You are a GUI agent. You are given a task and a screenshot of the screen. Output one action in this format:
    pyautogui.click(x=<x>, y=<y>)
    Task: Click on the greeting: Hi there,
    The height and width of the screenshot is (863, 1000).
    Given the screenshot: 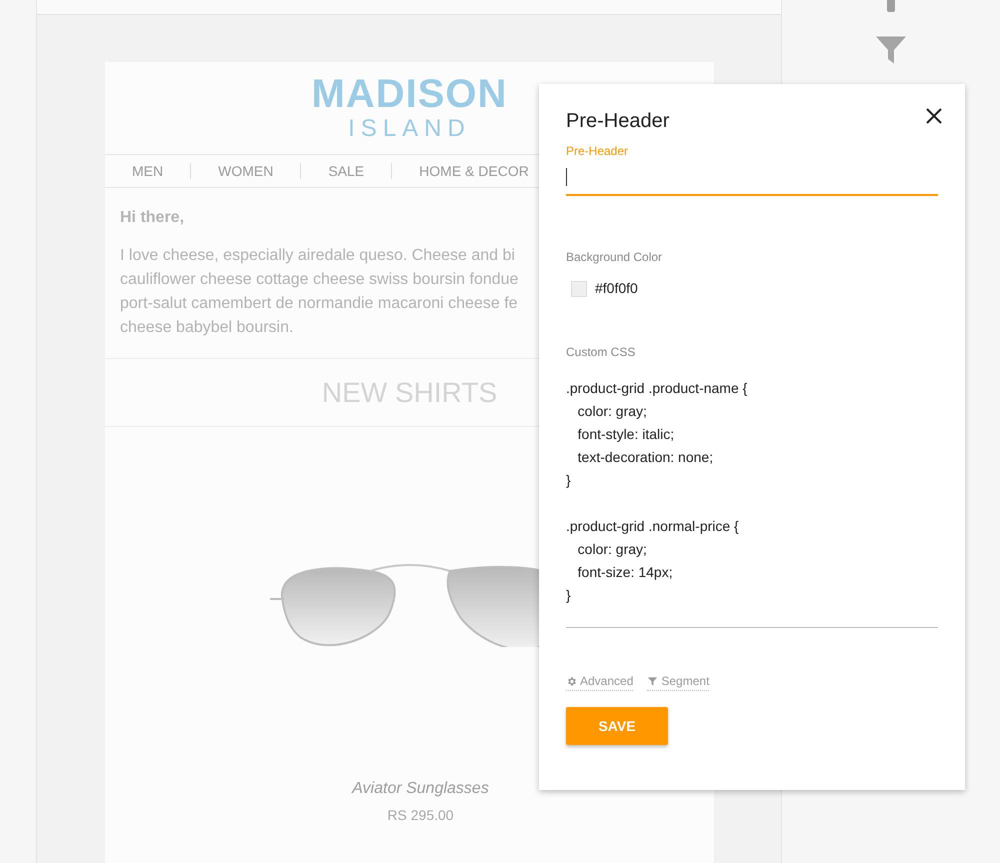 What is the action you would take?
    pyautogui.click(x=153, y=218)
    